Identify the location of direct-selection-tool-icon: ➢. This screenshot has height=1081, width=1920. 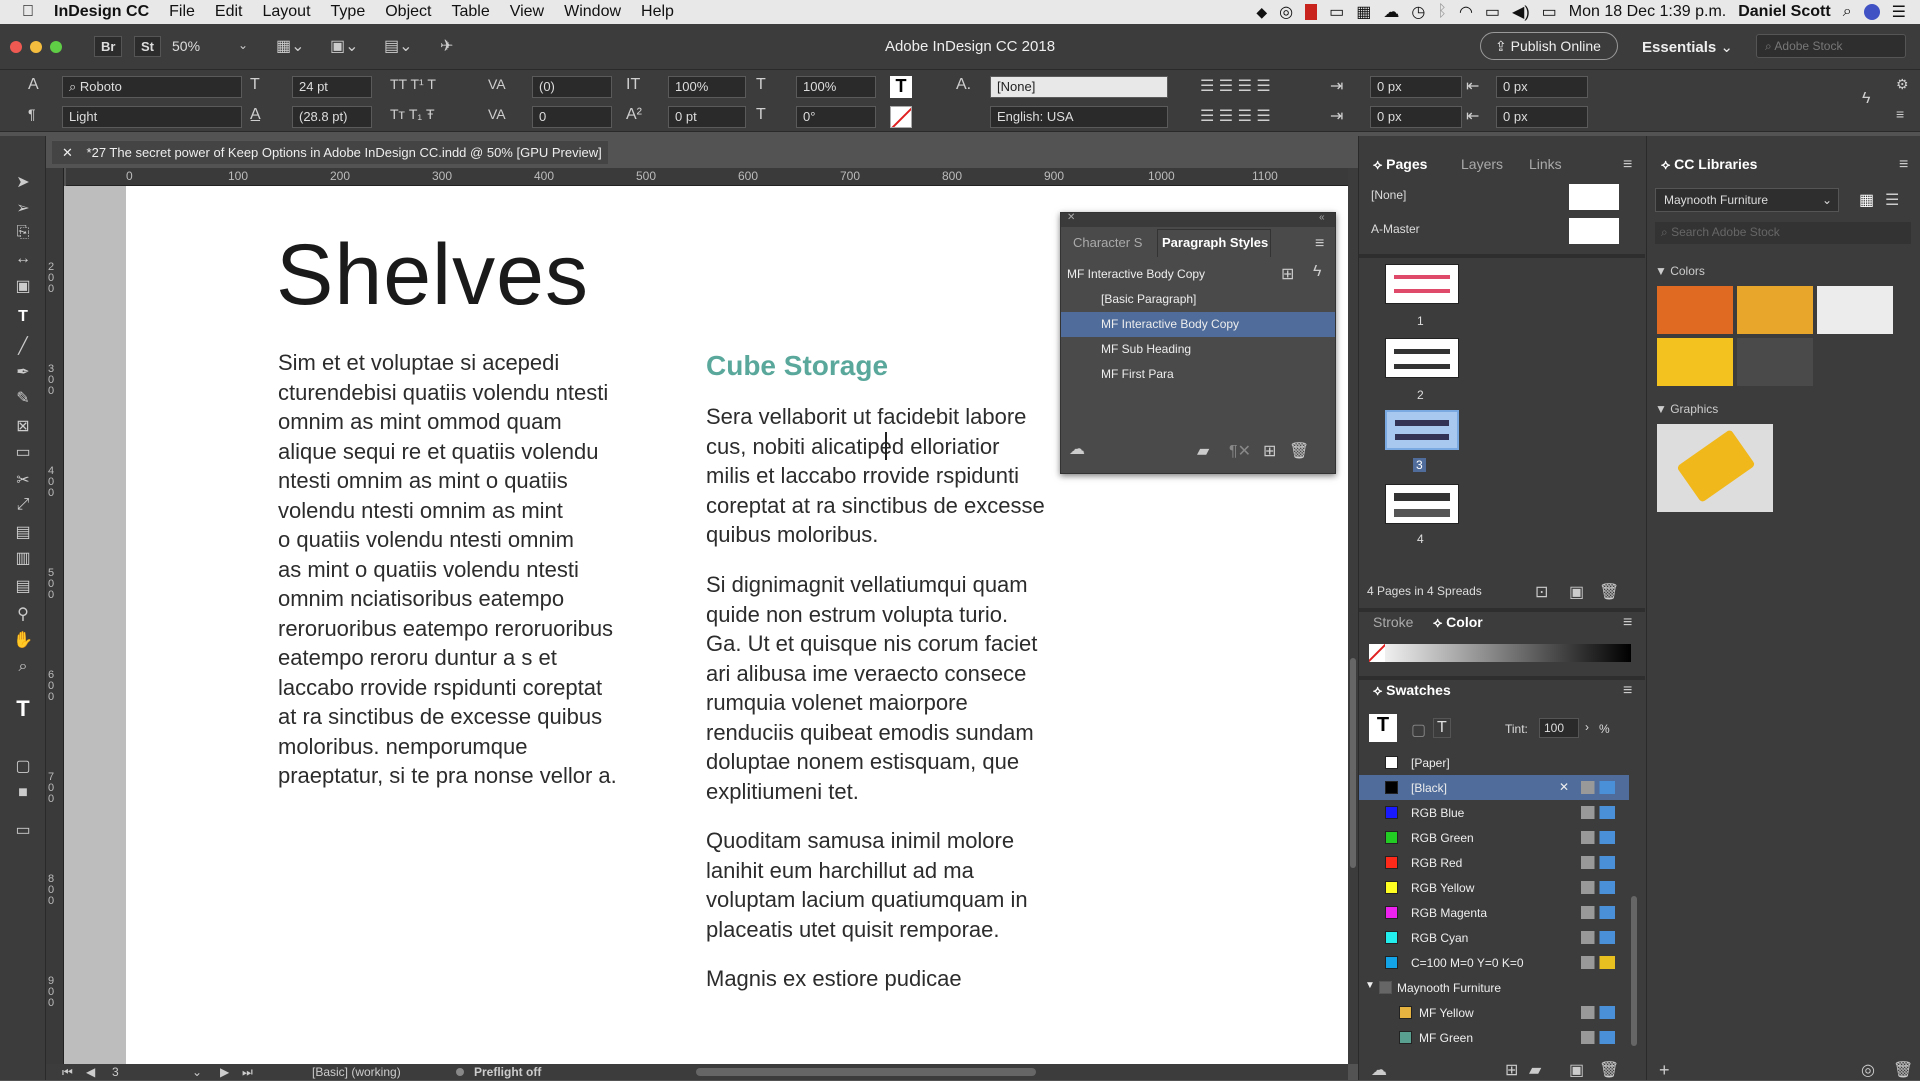
(23, 210).